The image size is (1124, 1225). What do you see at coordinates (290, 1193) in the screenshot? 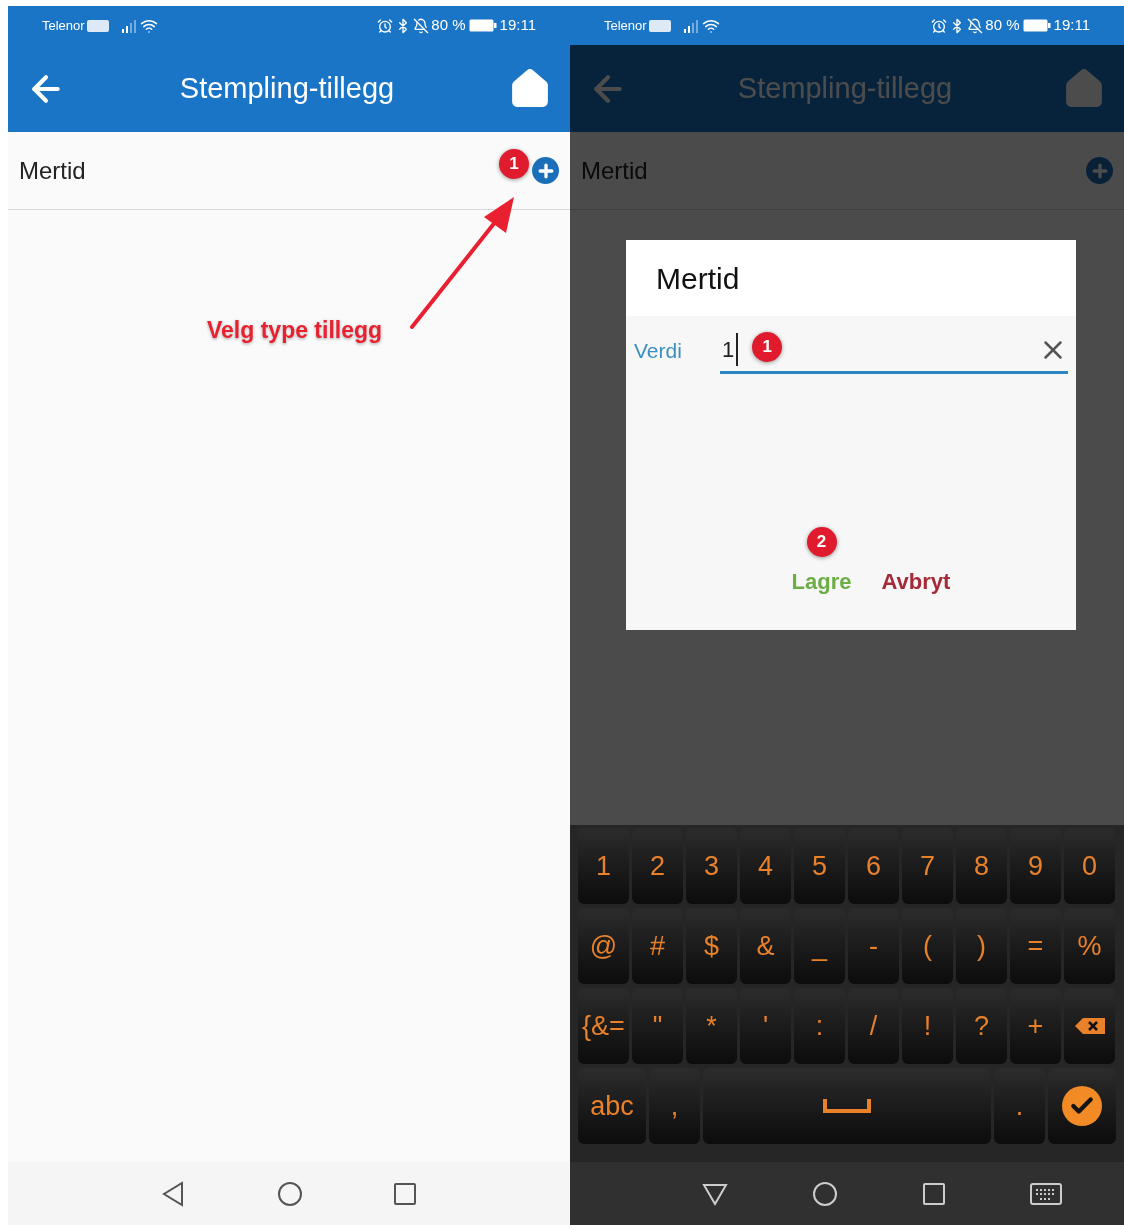
I see `home-circle-icon` at bounding box center [290, 1193].